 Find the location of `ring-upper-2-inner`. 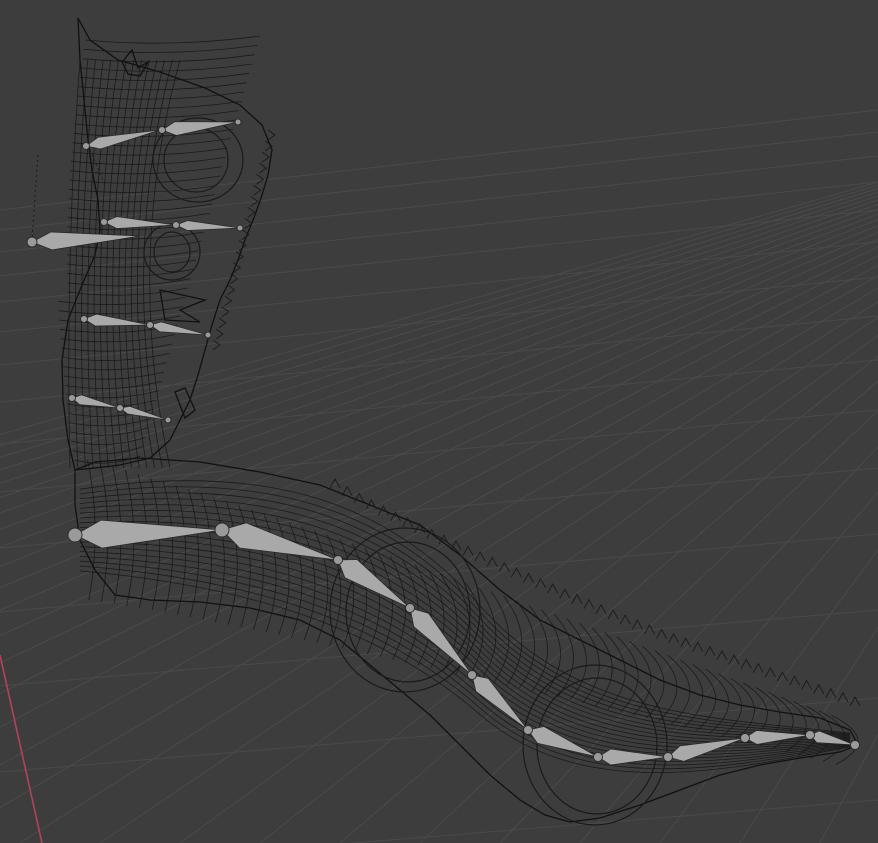

ring-upper-2-inner is located at coordinates (172, 252).